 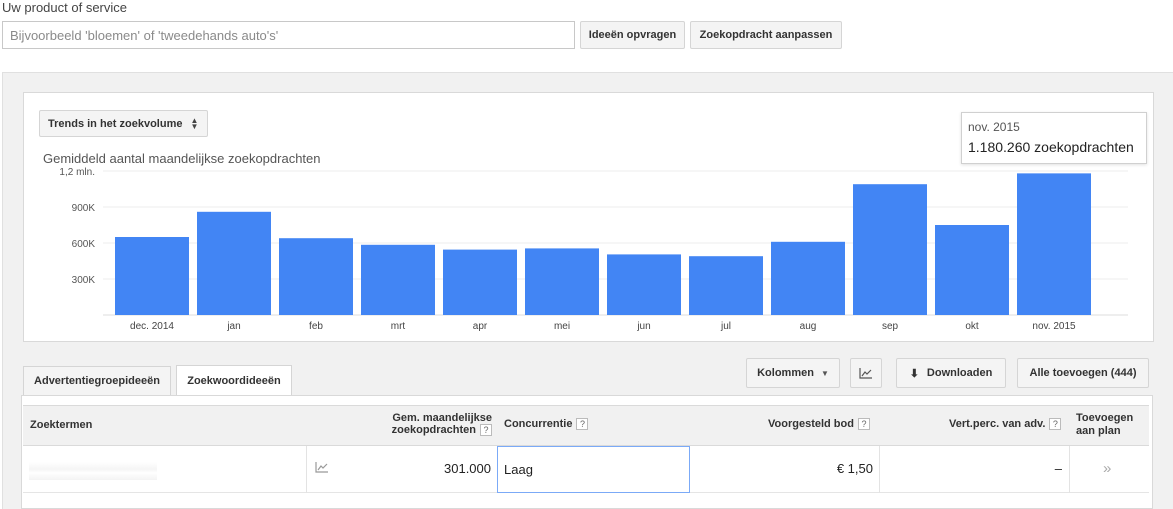 What do you see at coordinates (914, 373) in the screenshot?
I see `download-icon: ⬇` at bounding box center [914, 373].